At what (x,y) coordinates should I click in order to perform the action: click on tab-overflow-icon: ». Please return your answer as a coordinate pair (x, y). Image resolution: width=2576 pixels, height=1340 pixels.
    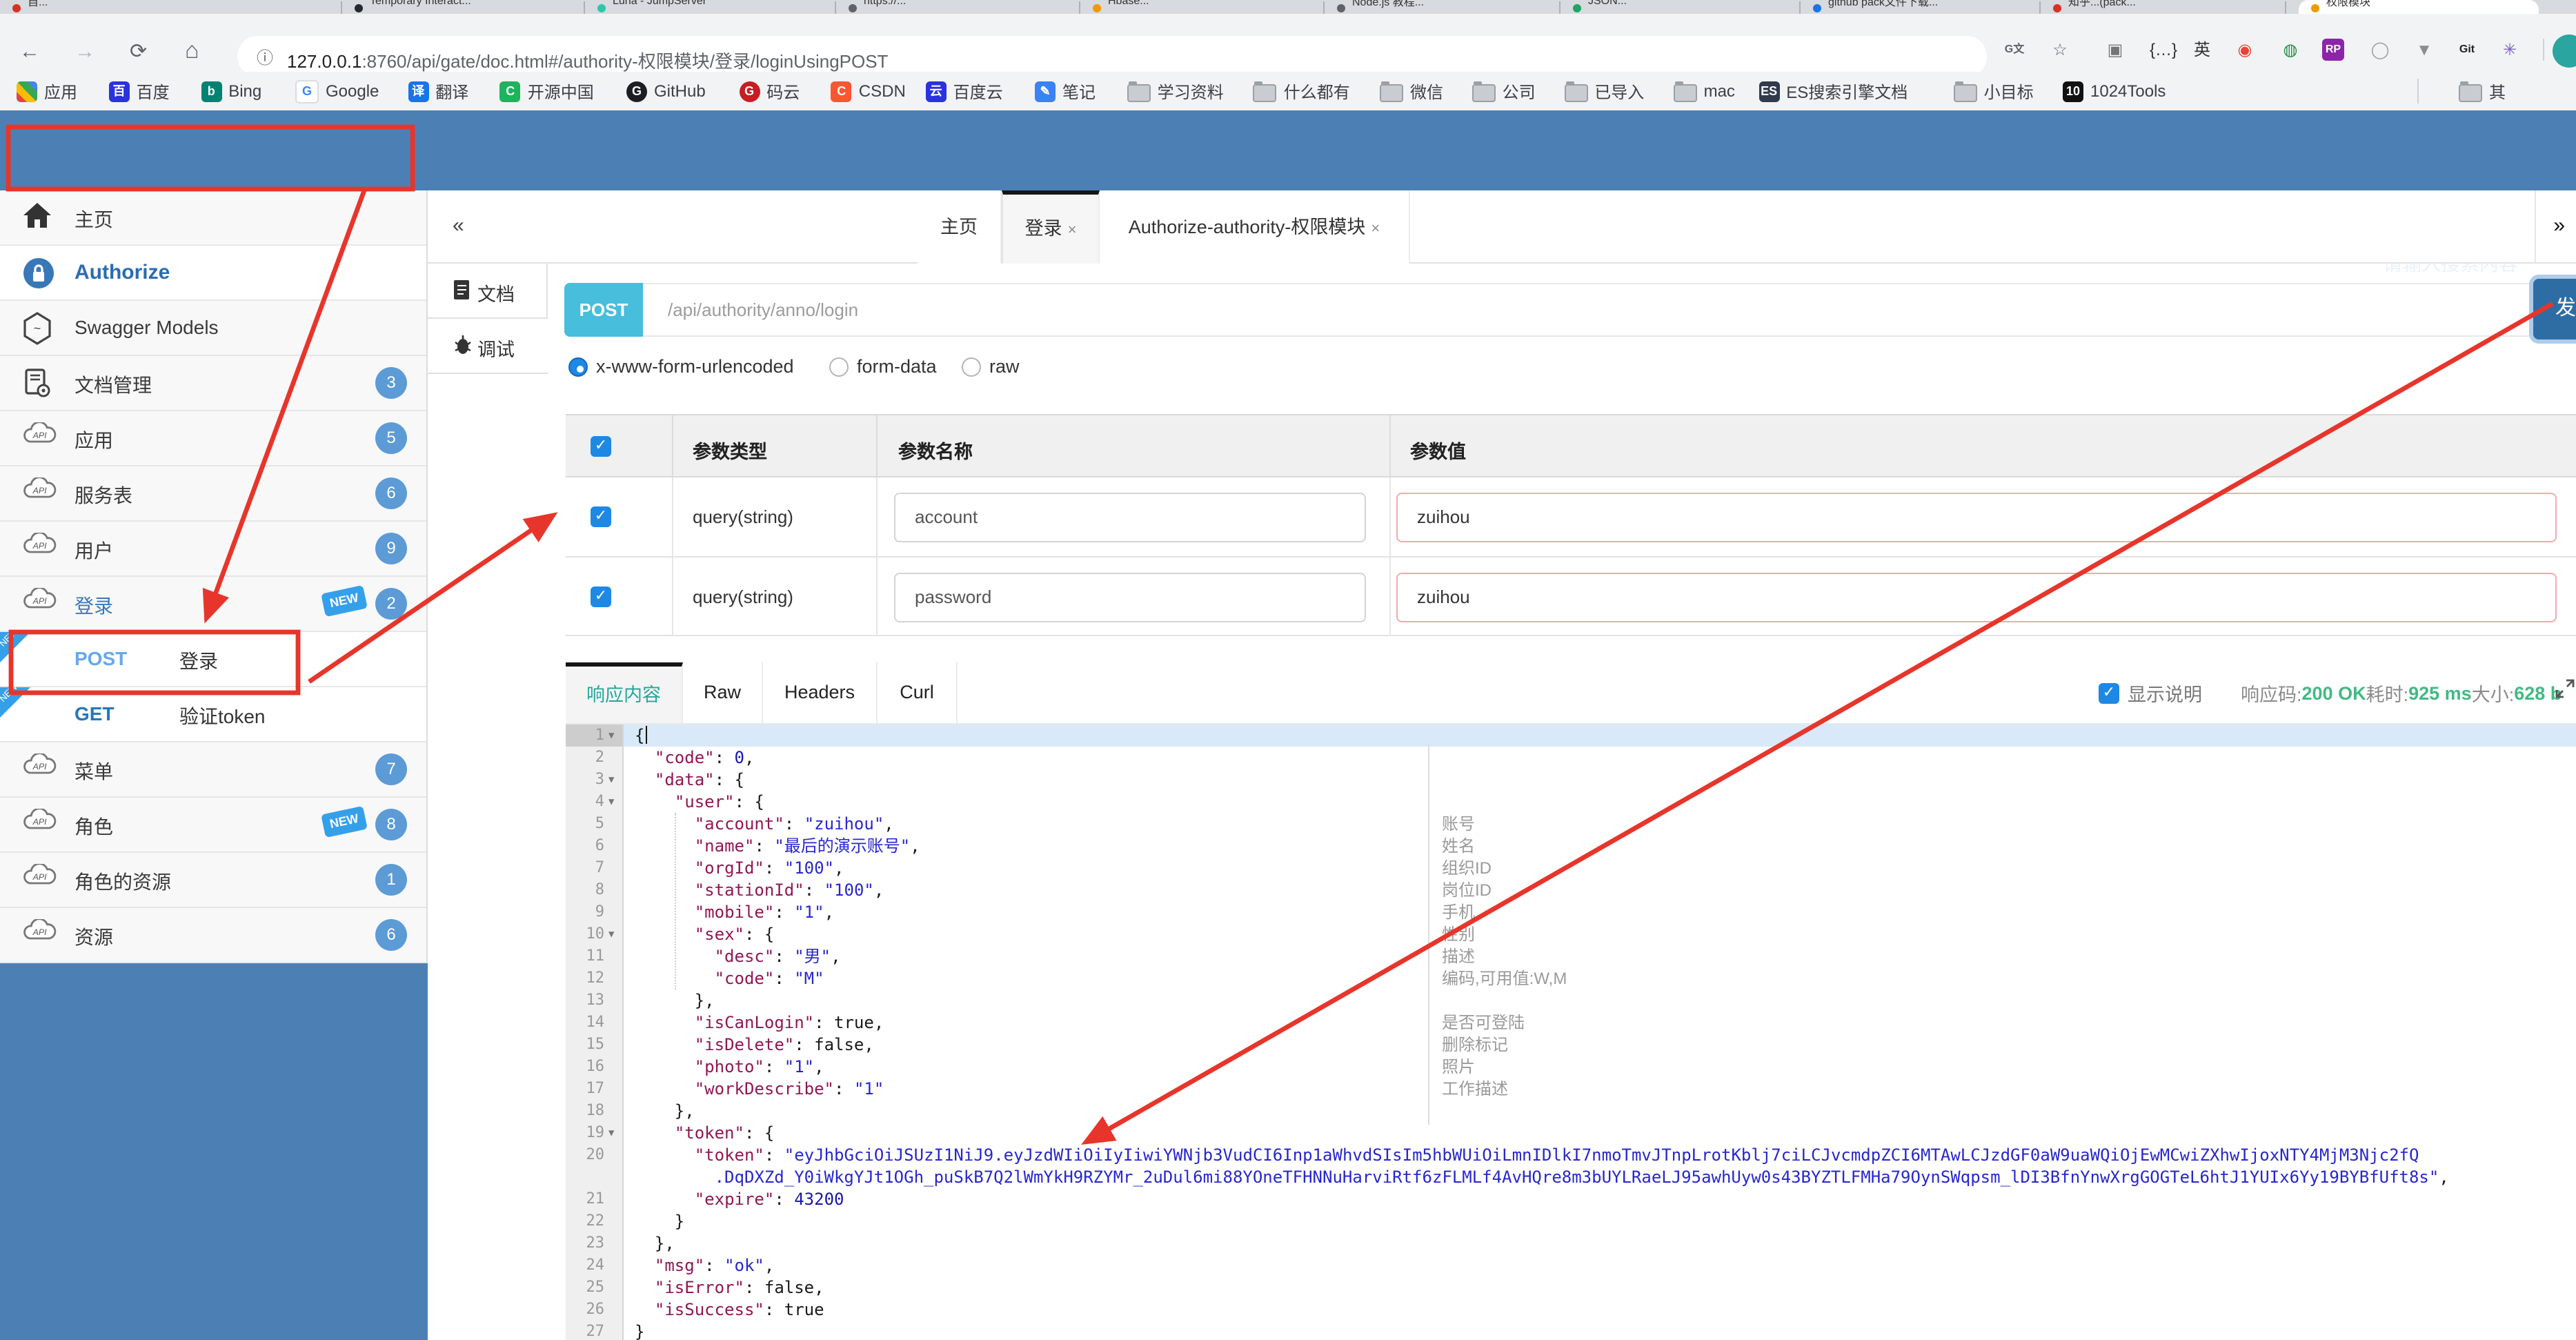
    Looking at the image, I should click on (2559, 226).